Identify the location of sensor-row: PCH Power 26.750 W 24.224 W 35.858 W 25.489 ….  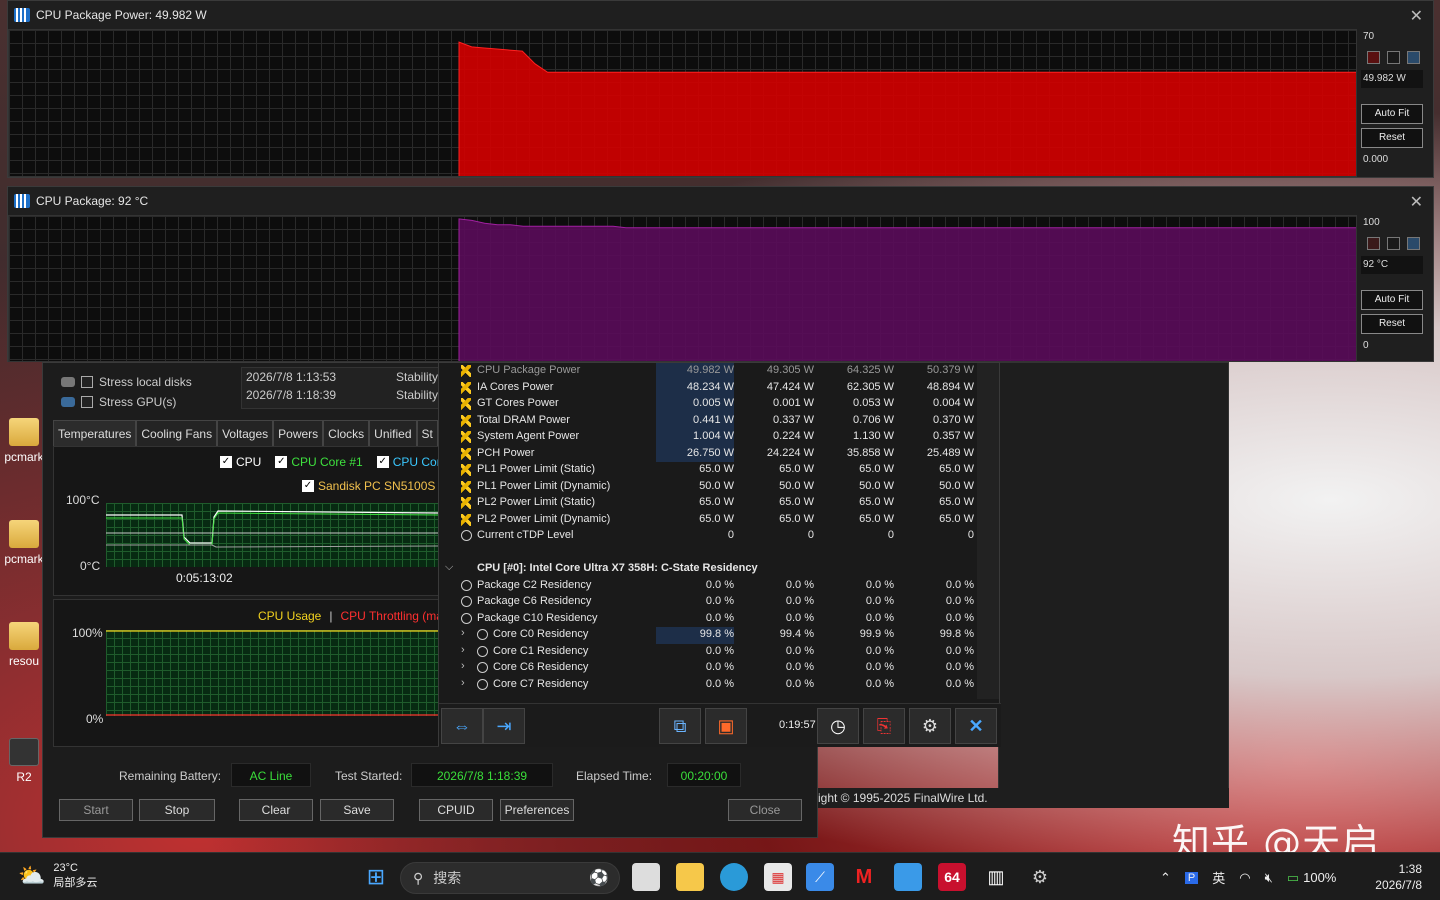
(709, 453).